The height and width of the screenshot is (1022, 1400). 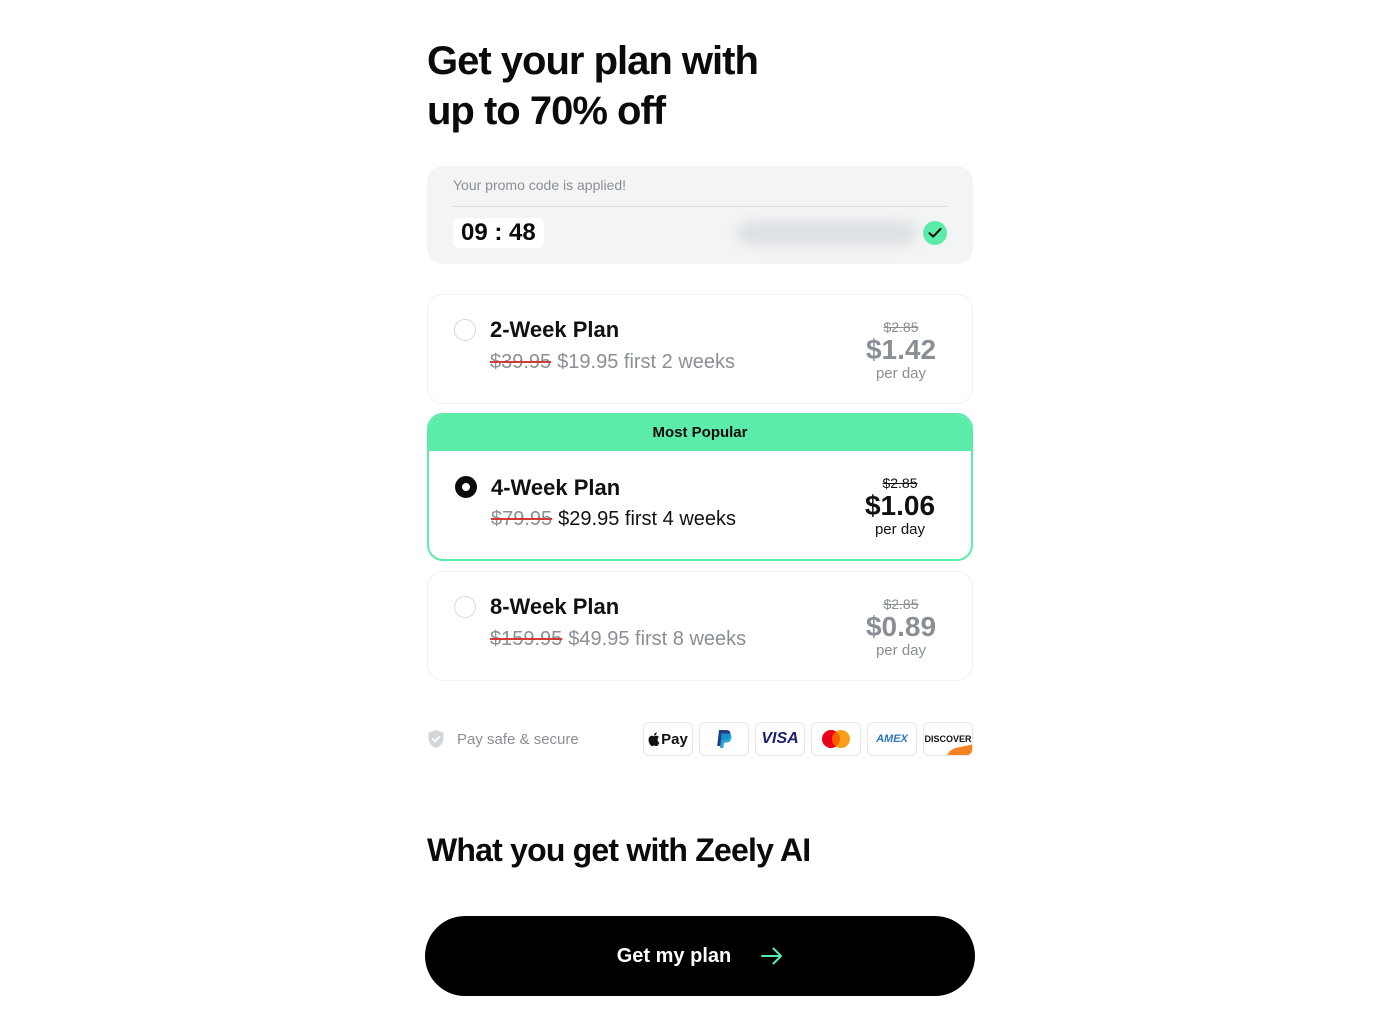 What do you see at coordinates (657, 639) in the screenshot?
I see `plan-price: $49.95 first 8 weeks` at bounding box center [657, 639].